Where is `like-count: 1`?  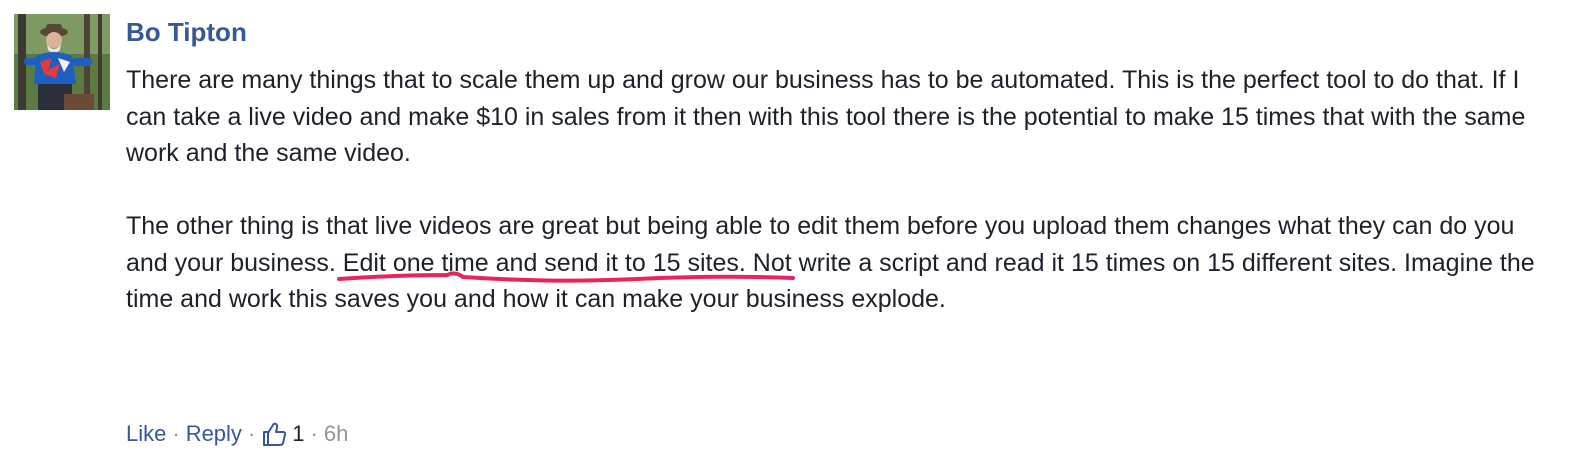
like-count: 1 is located at coordinates (298, 434).